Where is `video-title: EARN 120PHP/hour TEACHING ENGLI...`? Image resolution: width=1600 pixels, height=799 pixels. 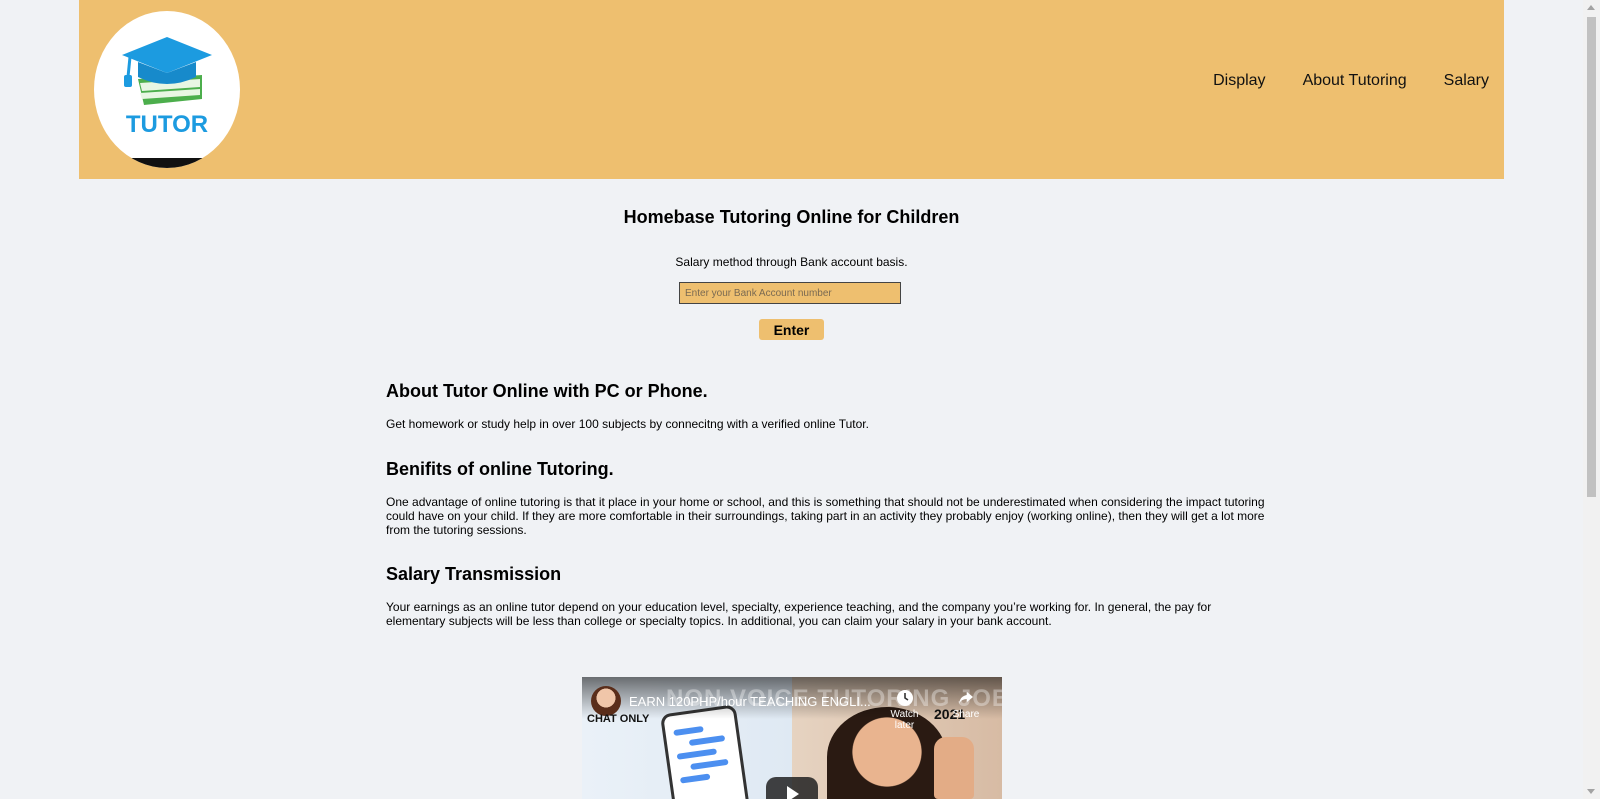 video-title: EARN 120PHP/hour TEACHING ENGLI... is located at coordinates (750, 701).